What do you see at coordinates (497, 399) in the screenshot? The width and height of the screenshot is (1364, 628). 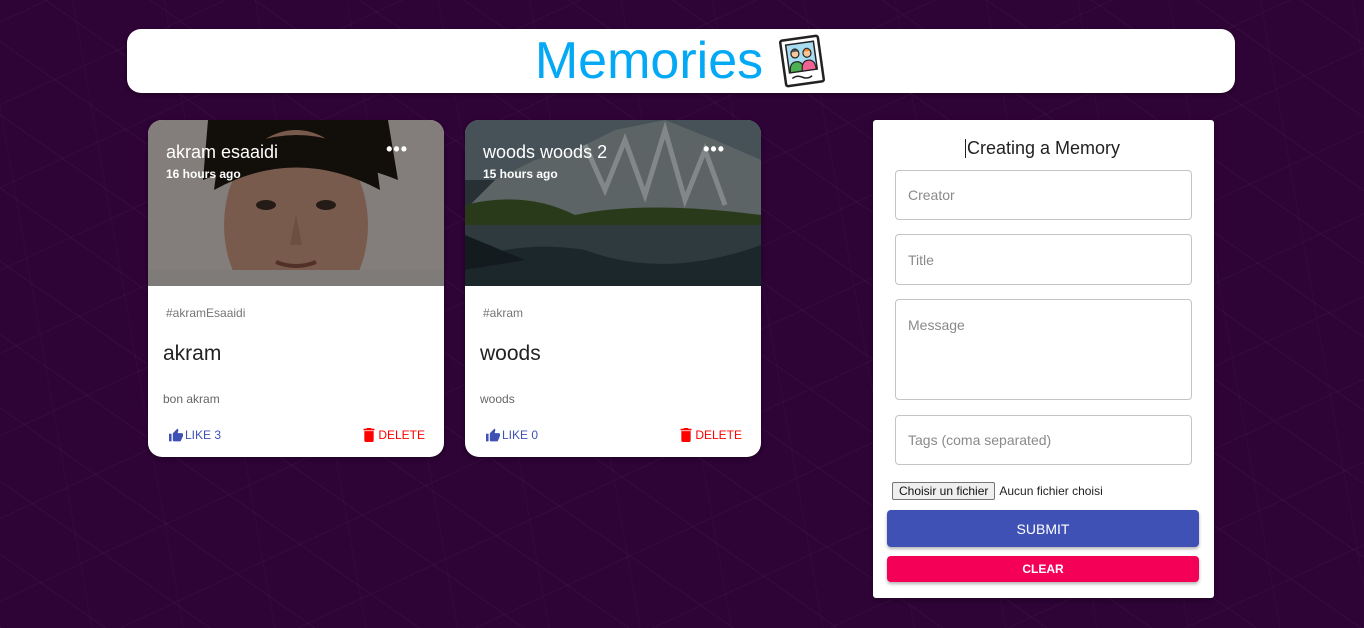 I see `card-message: woods` at bounding box center [497, 399].